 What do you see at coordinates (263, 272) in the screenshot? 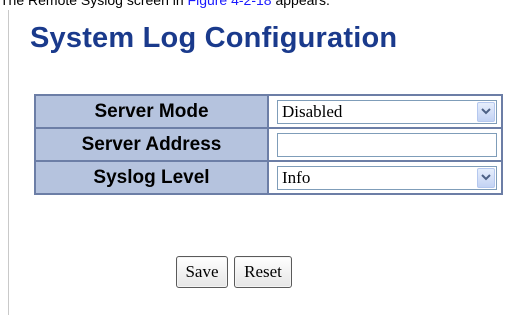
I see `reset-button: Reset` at bounding box center [263, 272].